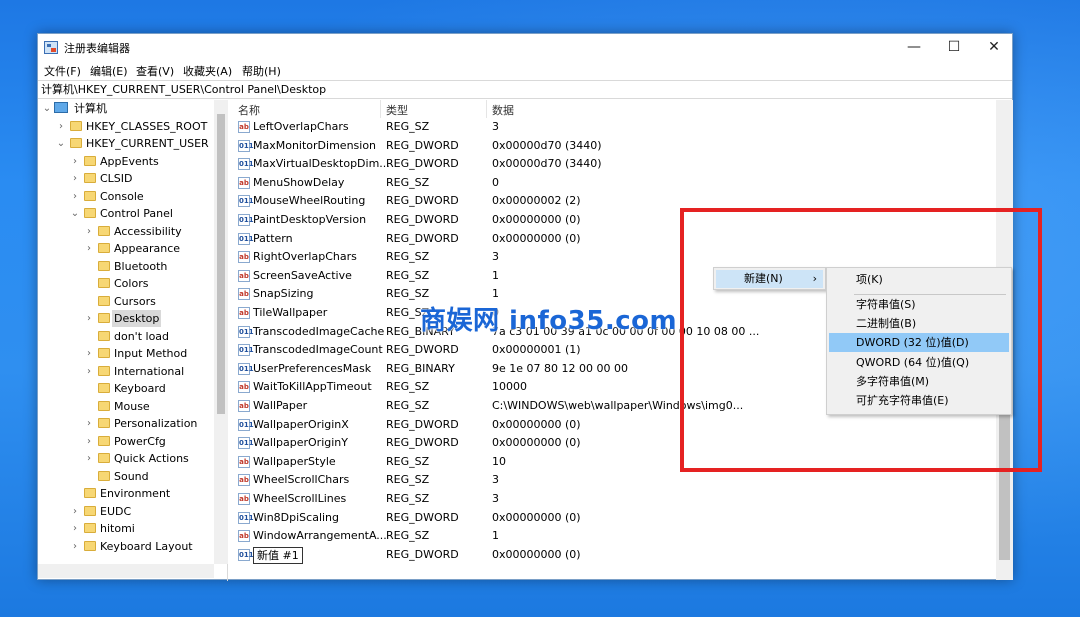  What do you see at coordinates (142, 336) in the screenshot?
I see `tree-node-label: don't load` at bounding box center [142, 336].